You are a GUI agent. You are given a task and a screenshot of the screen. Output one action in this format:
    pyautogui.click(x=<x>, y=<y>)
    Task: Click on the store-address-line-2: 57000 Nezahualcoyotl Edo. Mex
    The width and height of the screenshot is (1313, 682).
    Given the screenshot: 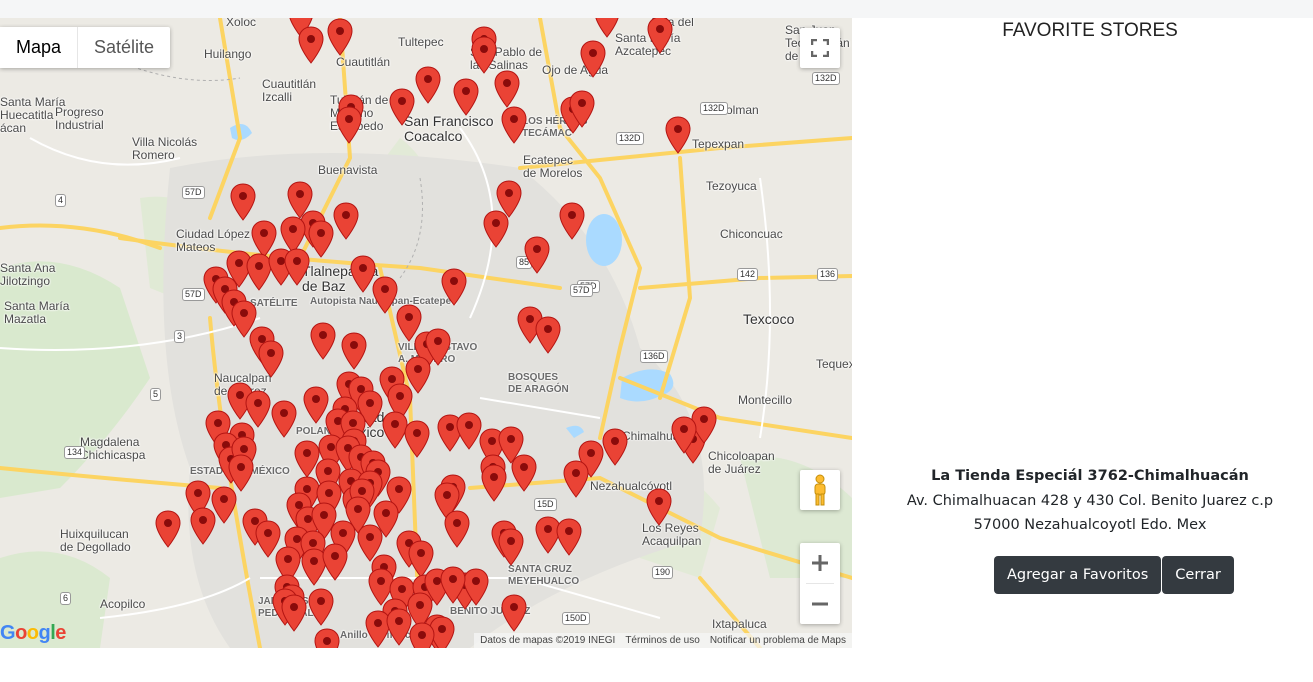 What is the action you would take?
    pyautogui.click(x=1090, y=525)
    